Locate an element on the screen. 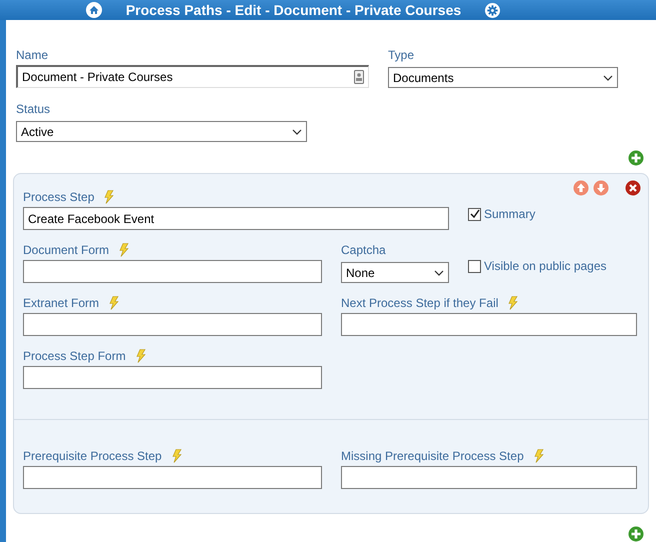  field-label: Missing Prerequisite Process Step is located at coordinates (432, 456).